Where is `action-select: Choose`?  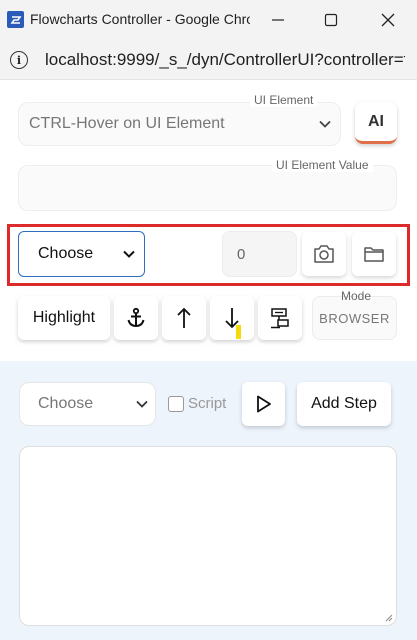
action-select: Choose is located at coordinates (81, 254).